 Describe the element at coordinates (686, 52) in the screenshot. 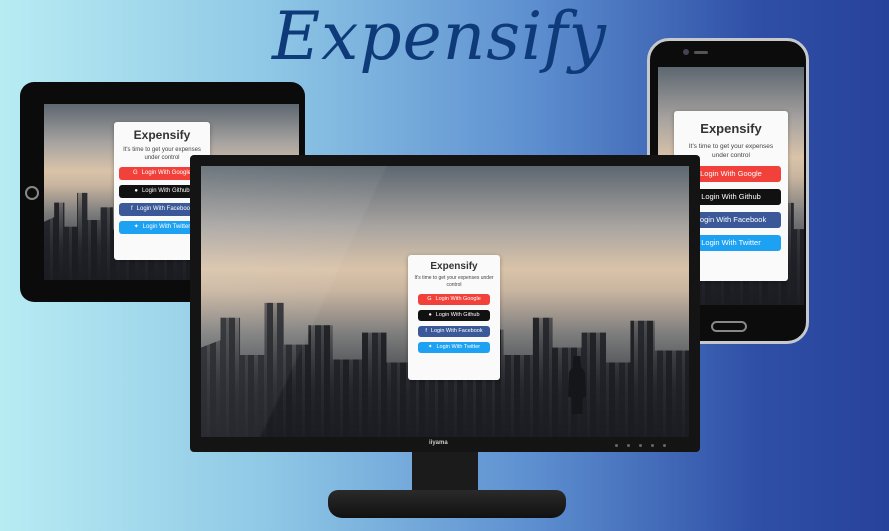

I see `camera-icon` at that location.